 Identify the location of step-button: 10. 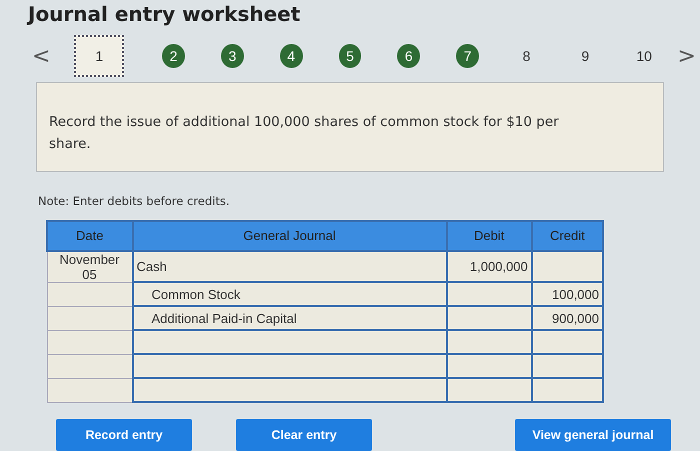
(644, 56).